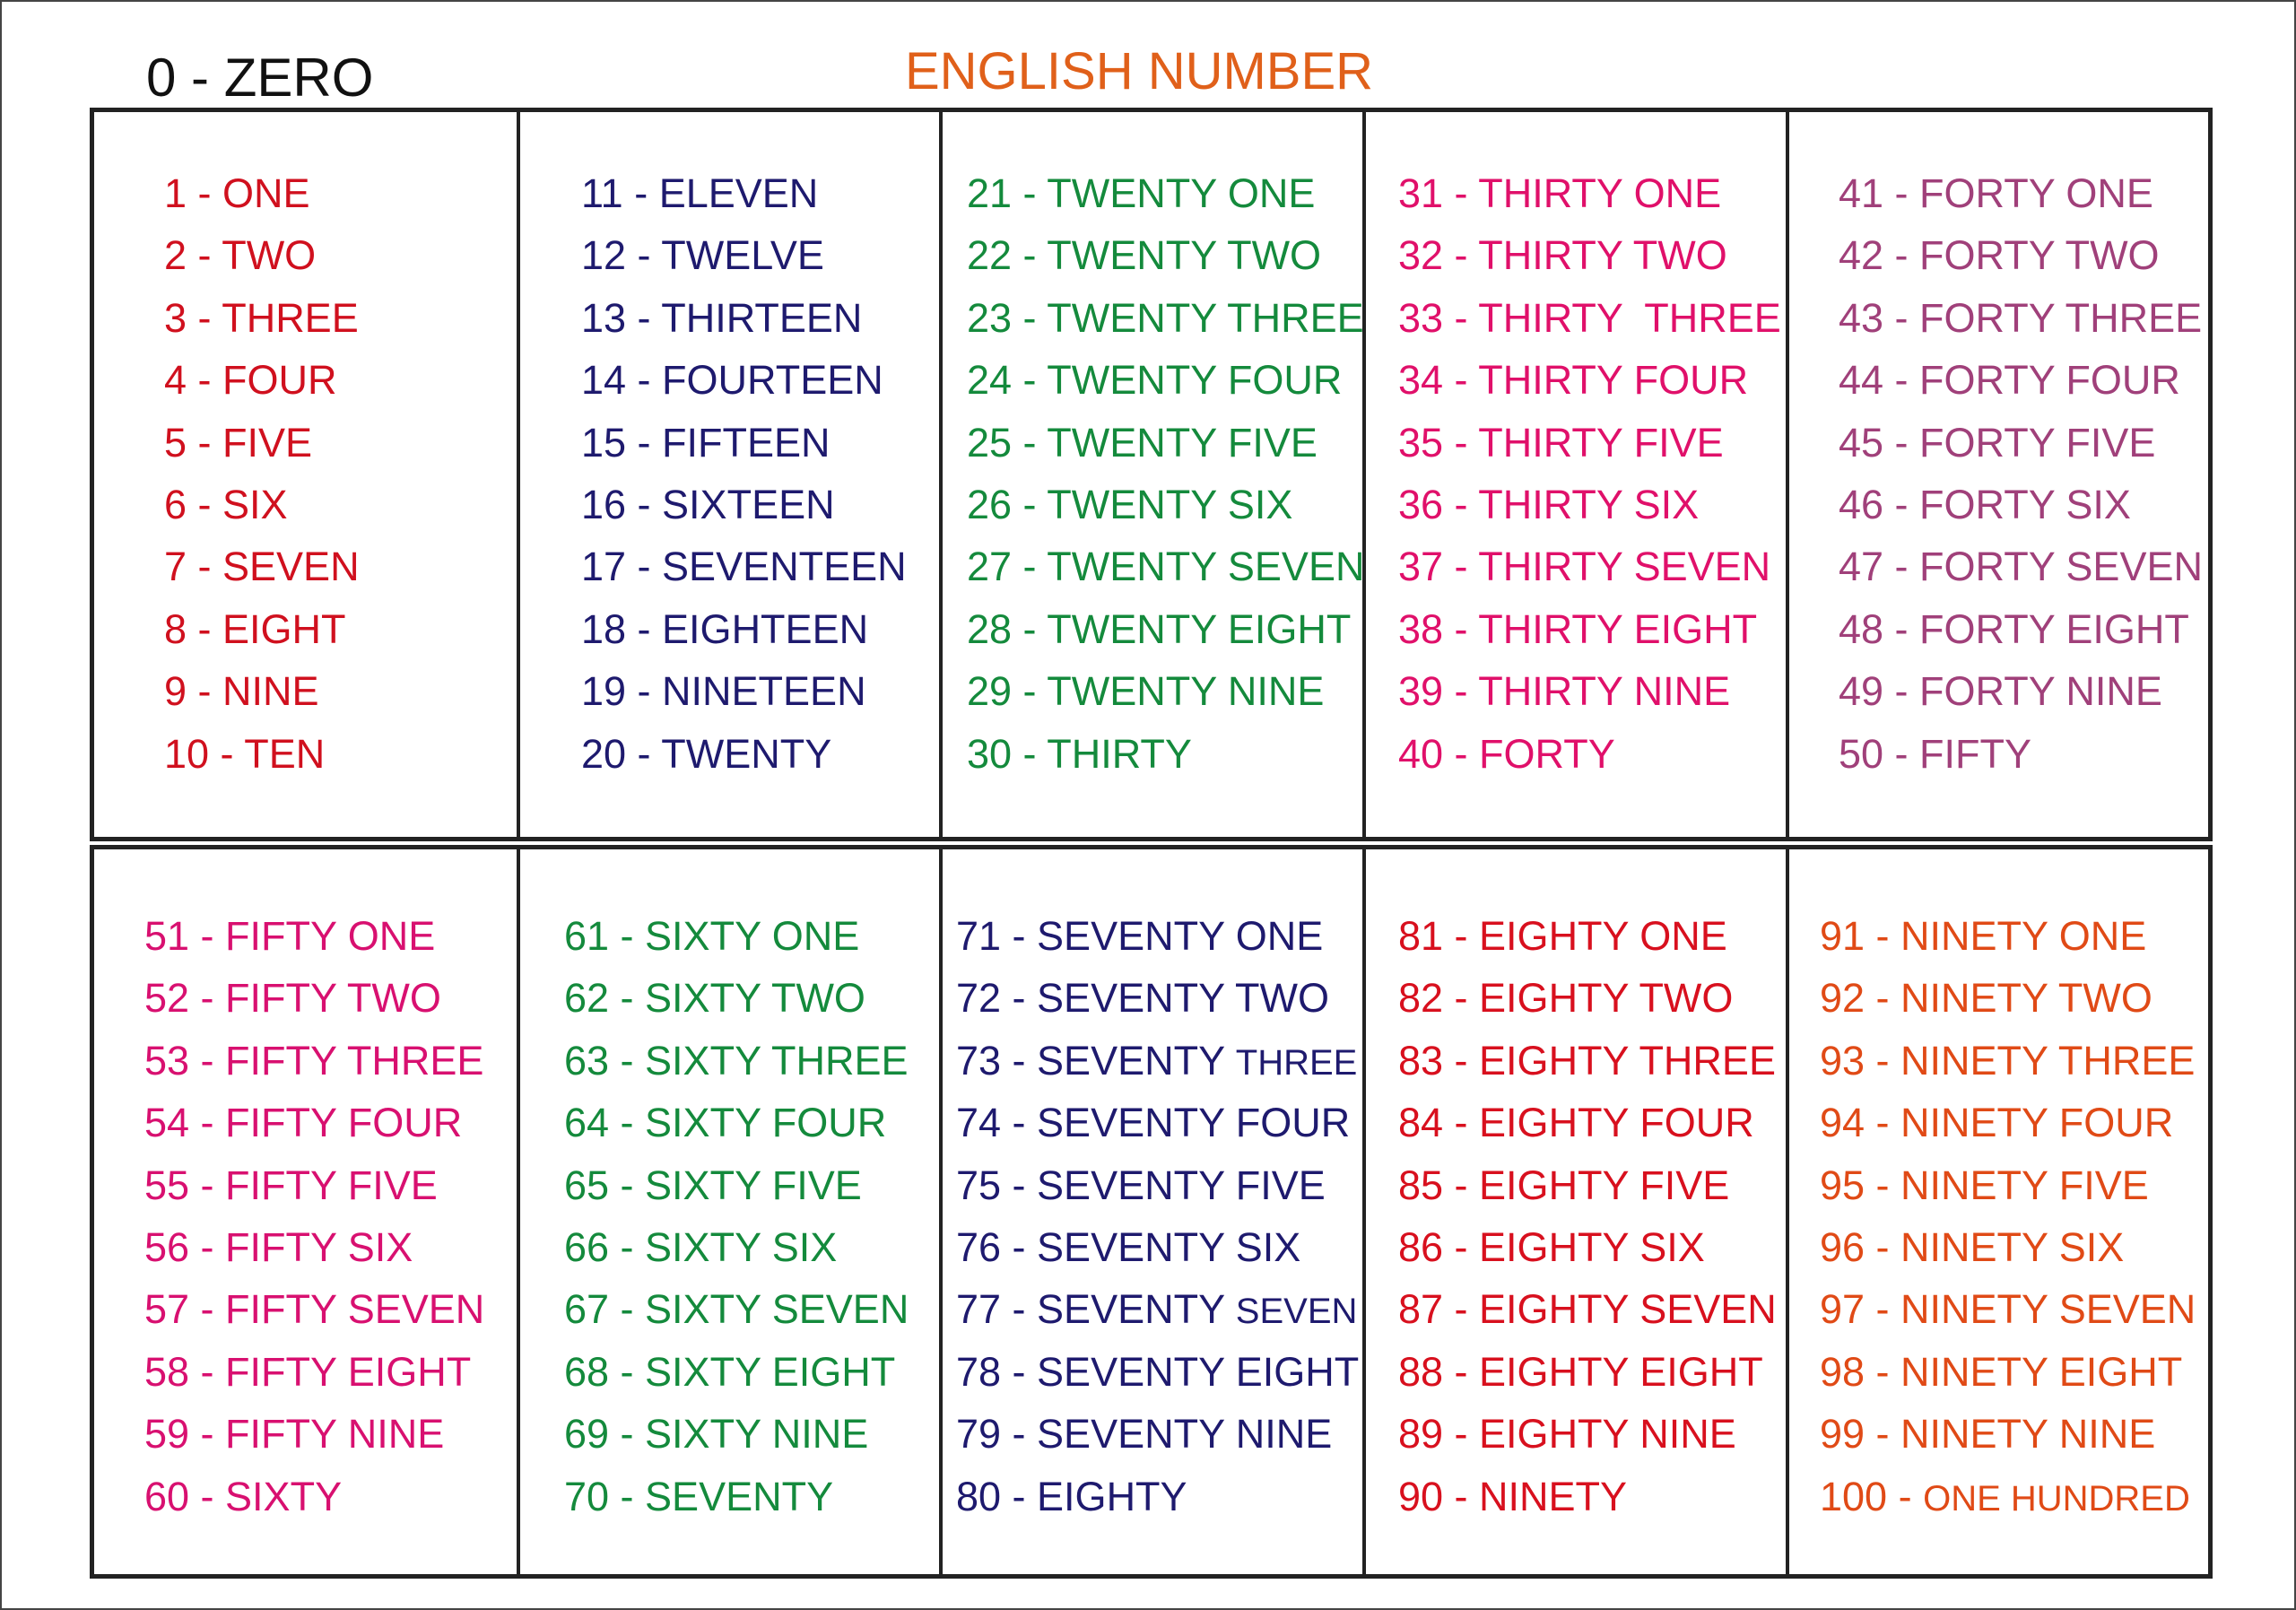  I want to click on number-item: 60 - SIXTY, so click(314, 1496).